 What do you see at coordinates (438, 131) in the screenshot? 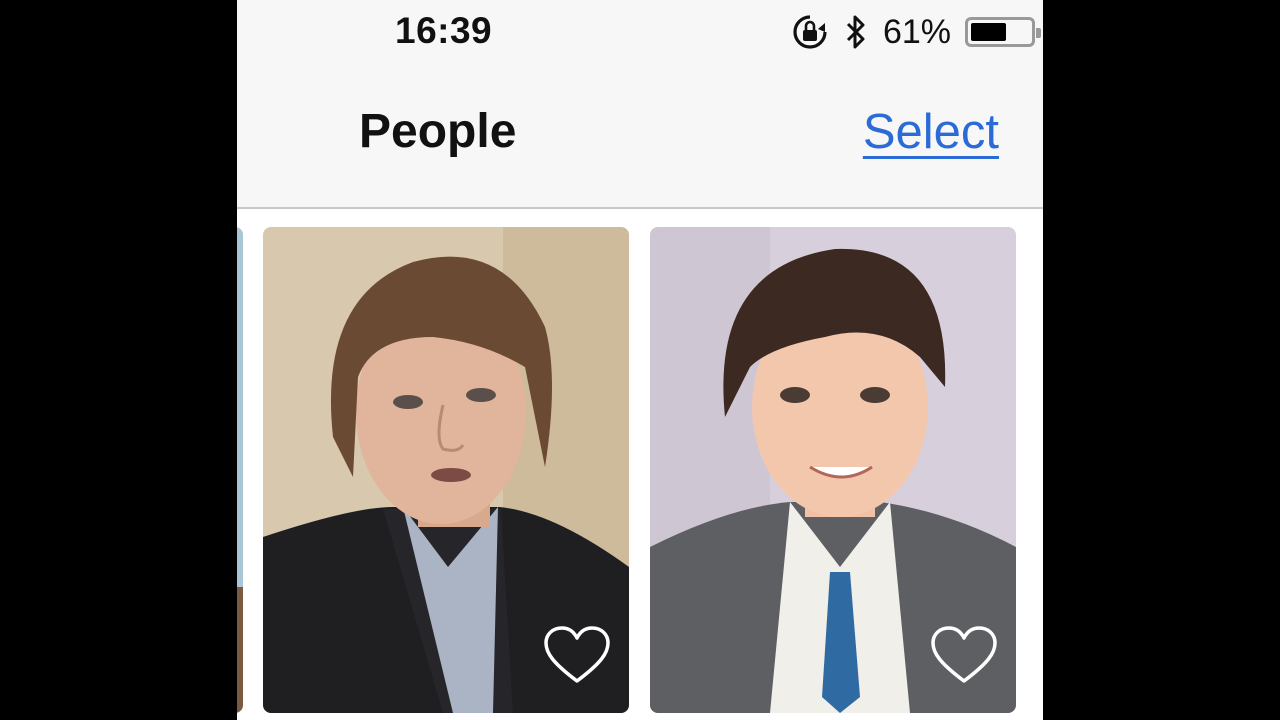
I see `page-title: People` at bounding box center [438, 131].